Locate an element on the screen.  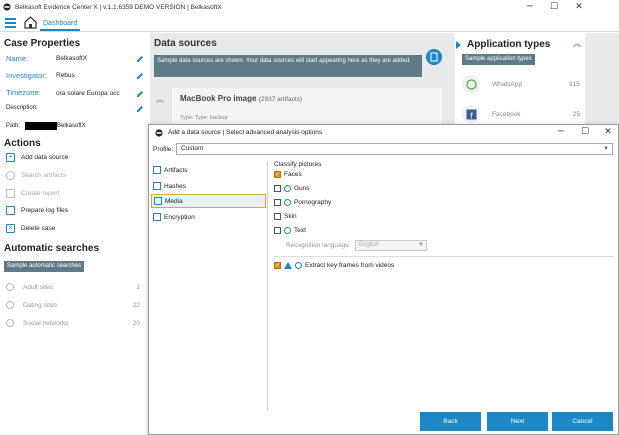
add-data-source-action: + Add data source is located at coordinates (37, 157).